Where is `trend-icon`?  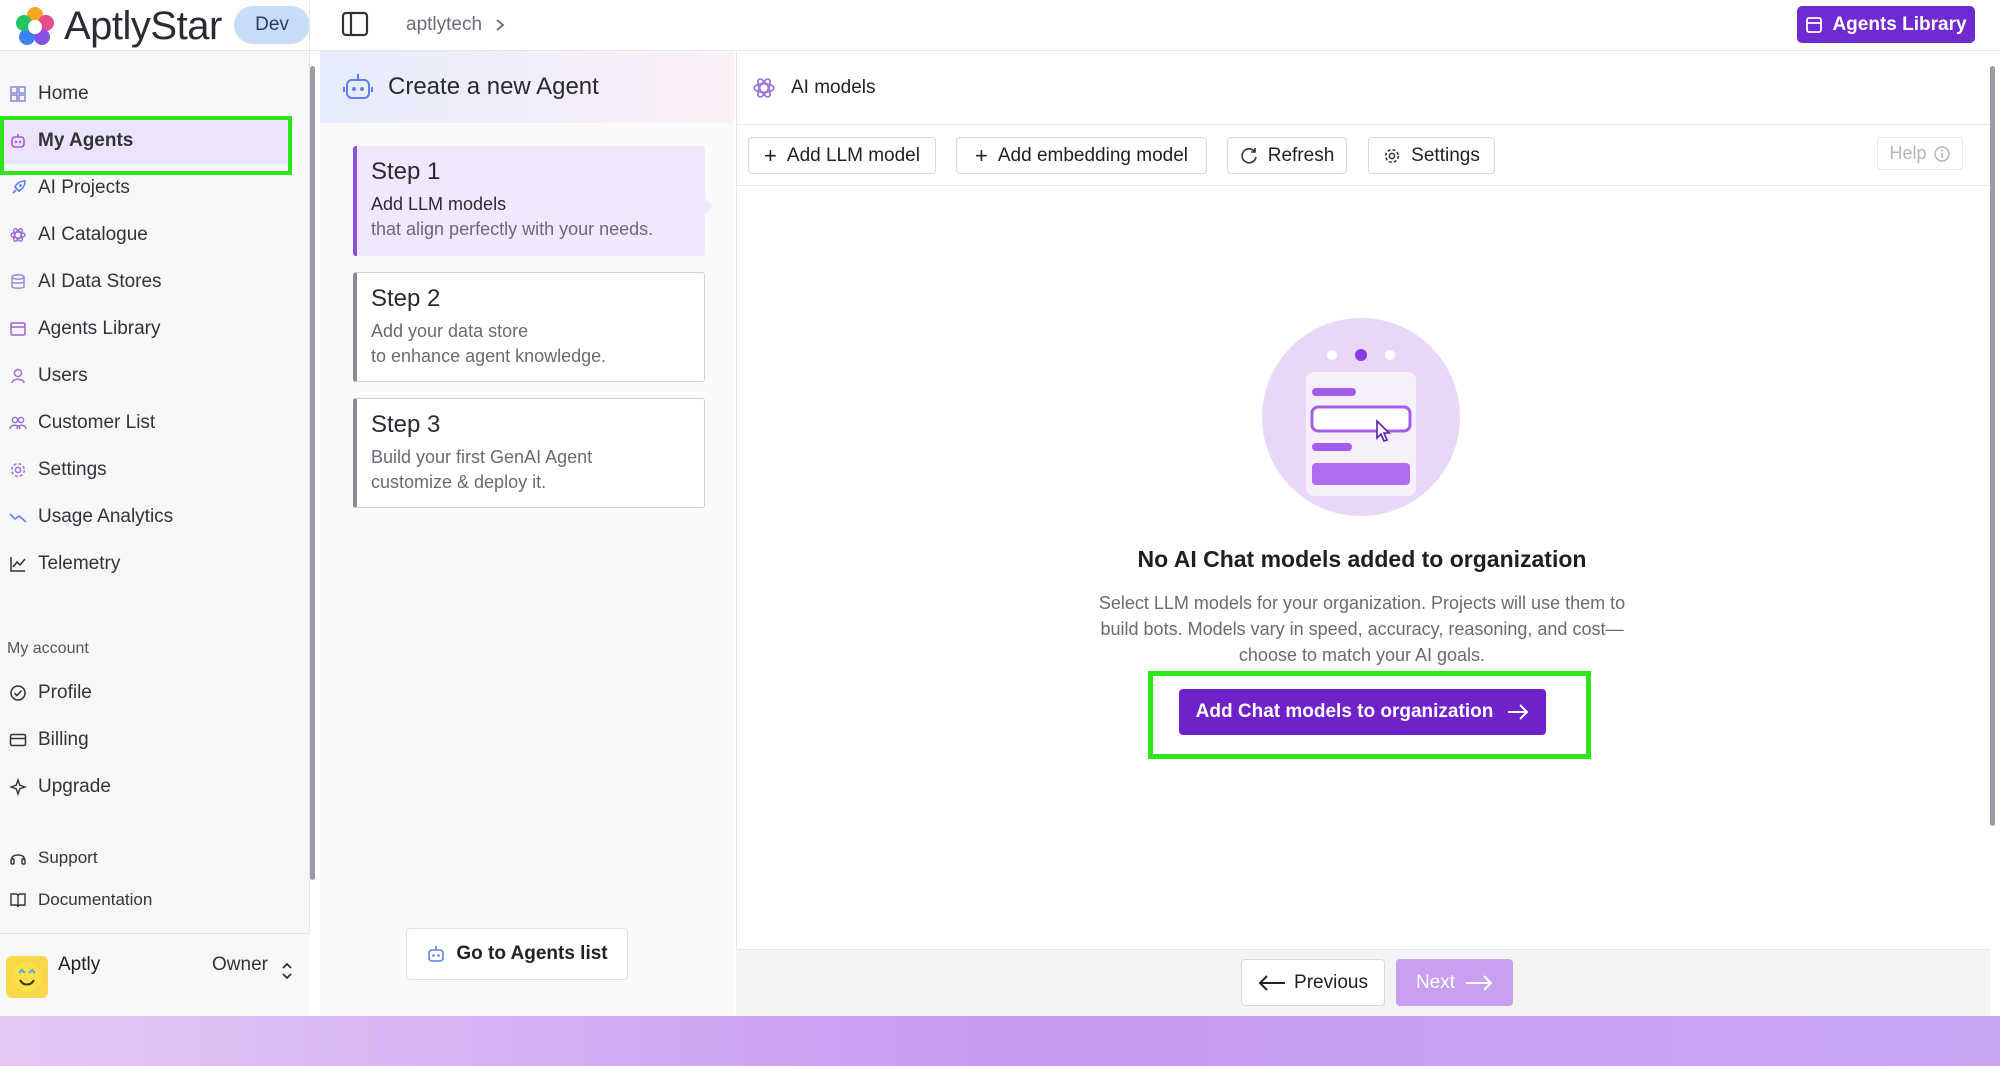
trend-icon is located at coordinates (18, 517).